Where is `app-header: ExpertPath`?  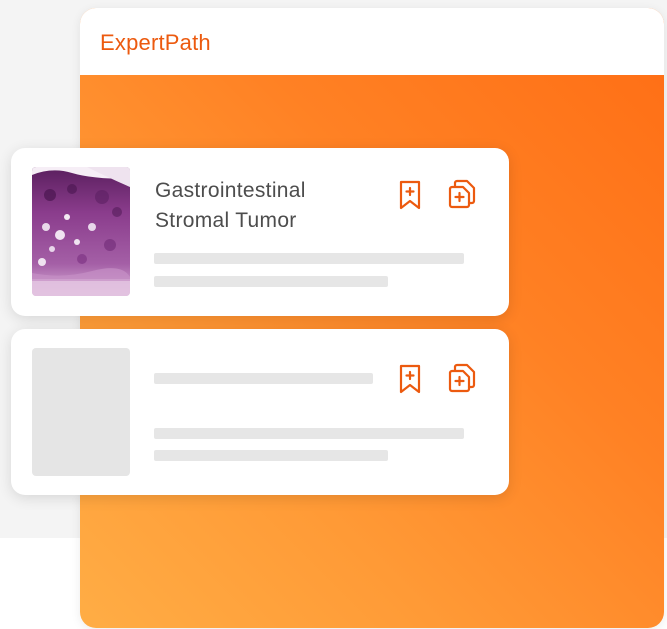
app-header: ExpertPath is located at coordinates (372, 41).